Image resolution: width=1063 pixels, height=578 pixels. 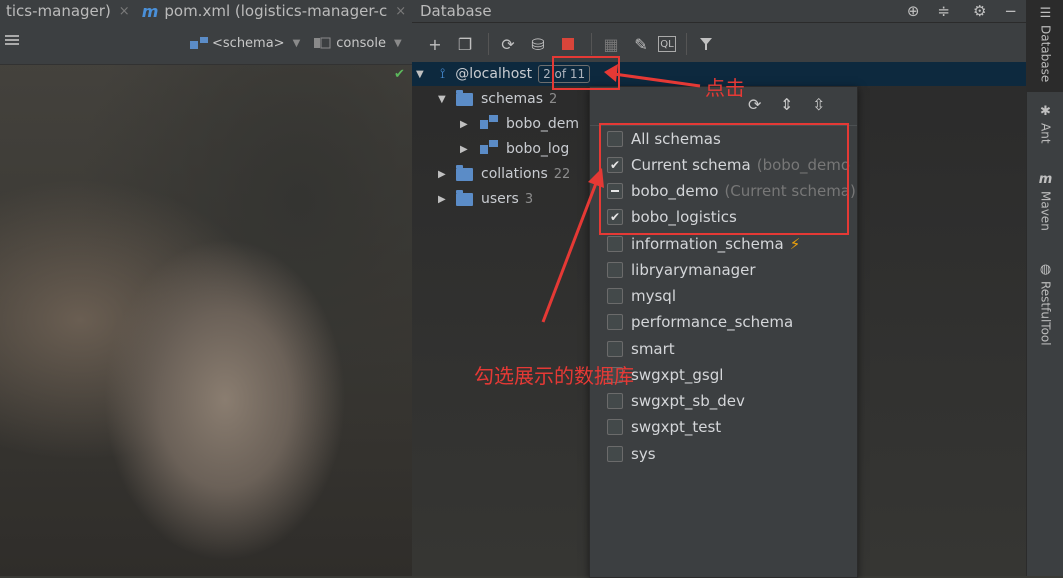 I want to click on annotation-select: 勾选展示的数据库, so click(x=554, y=376).